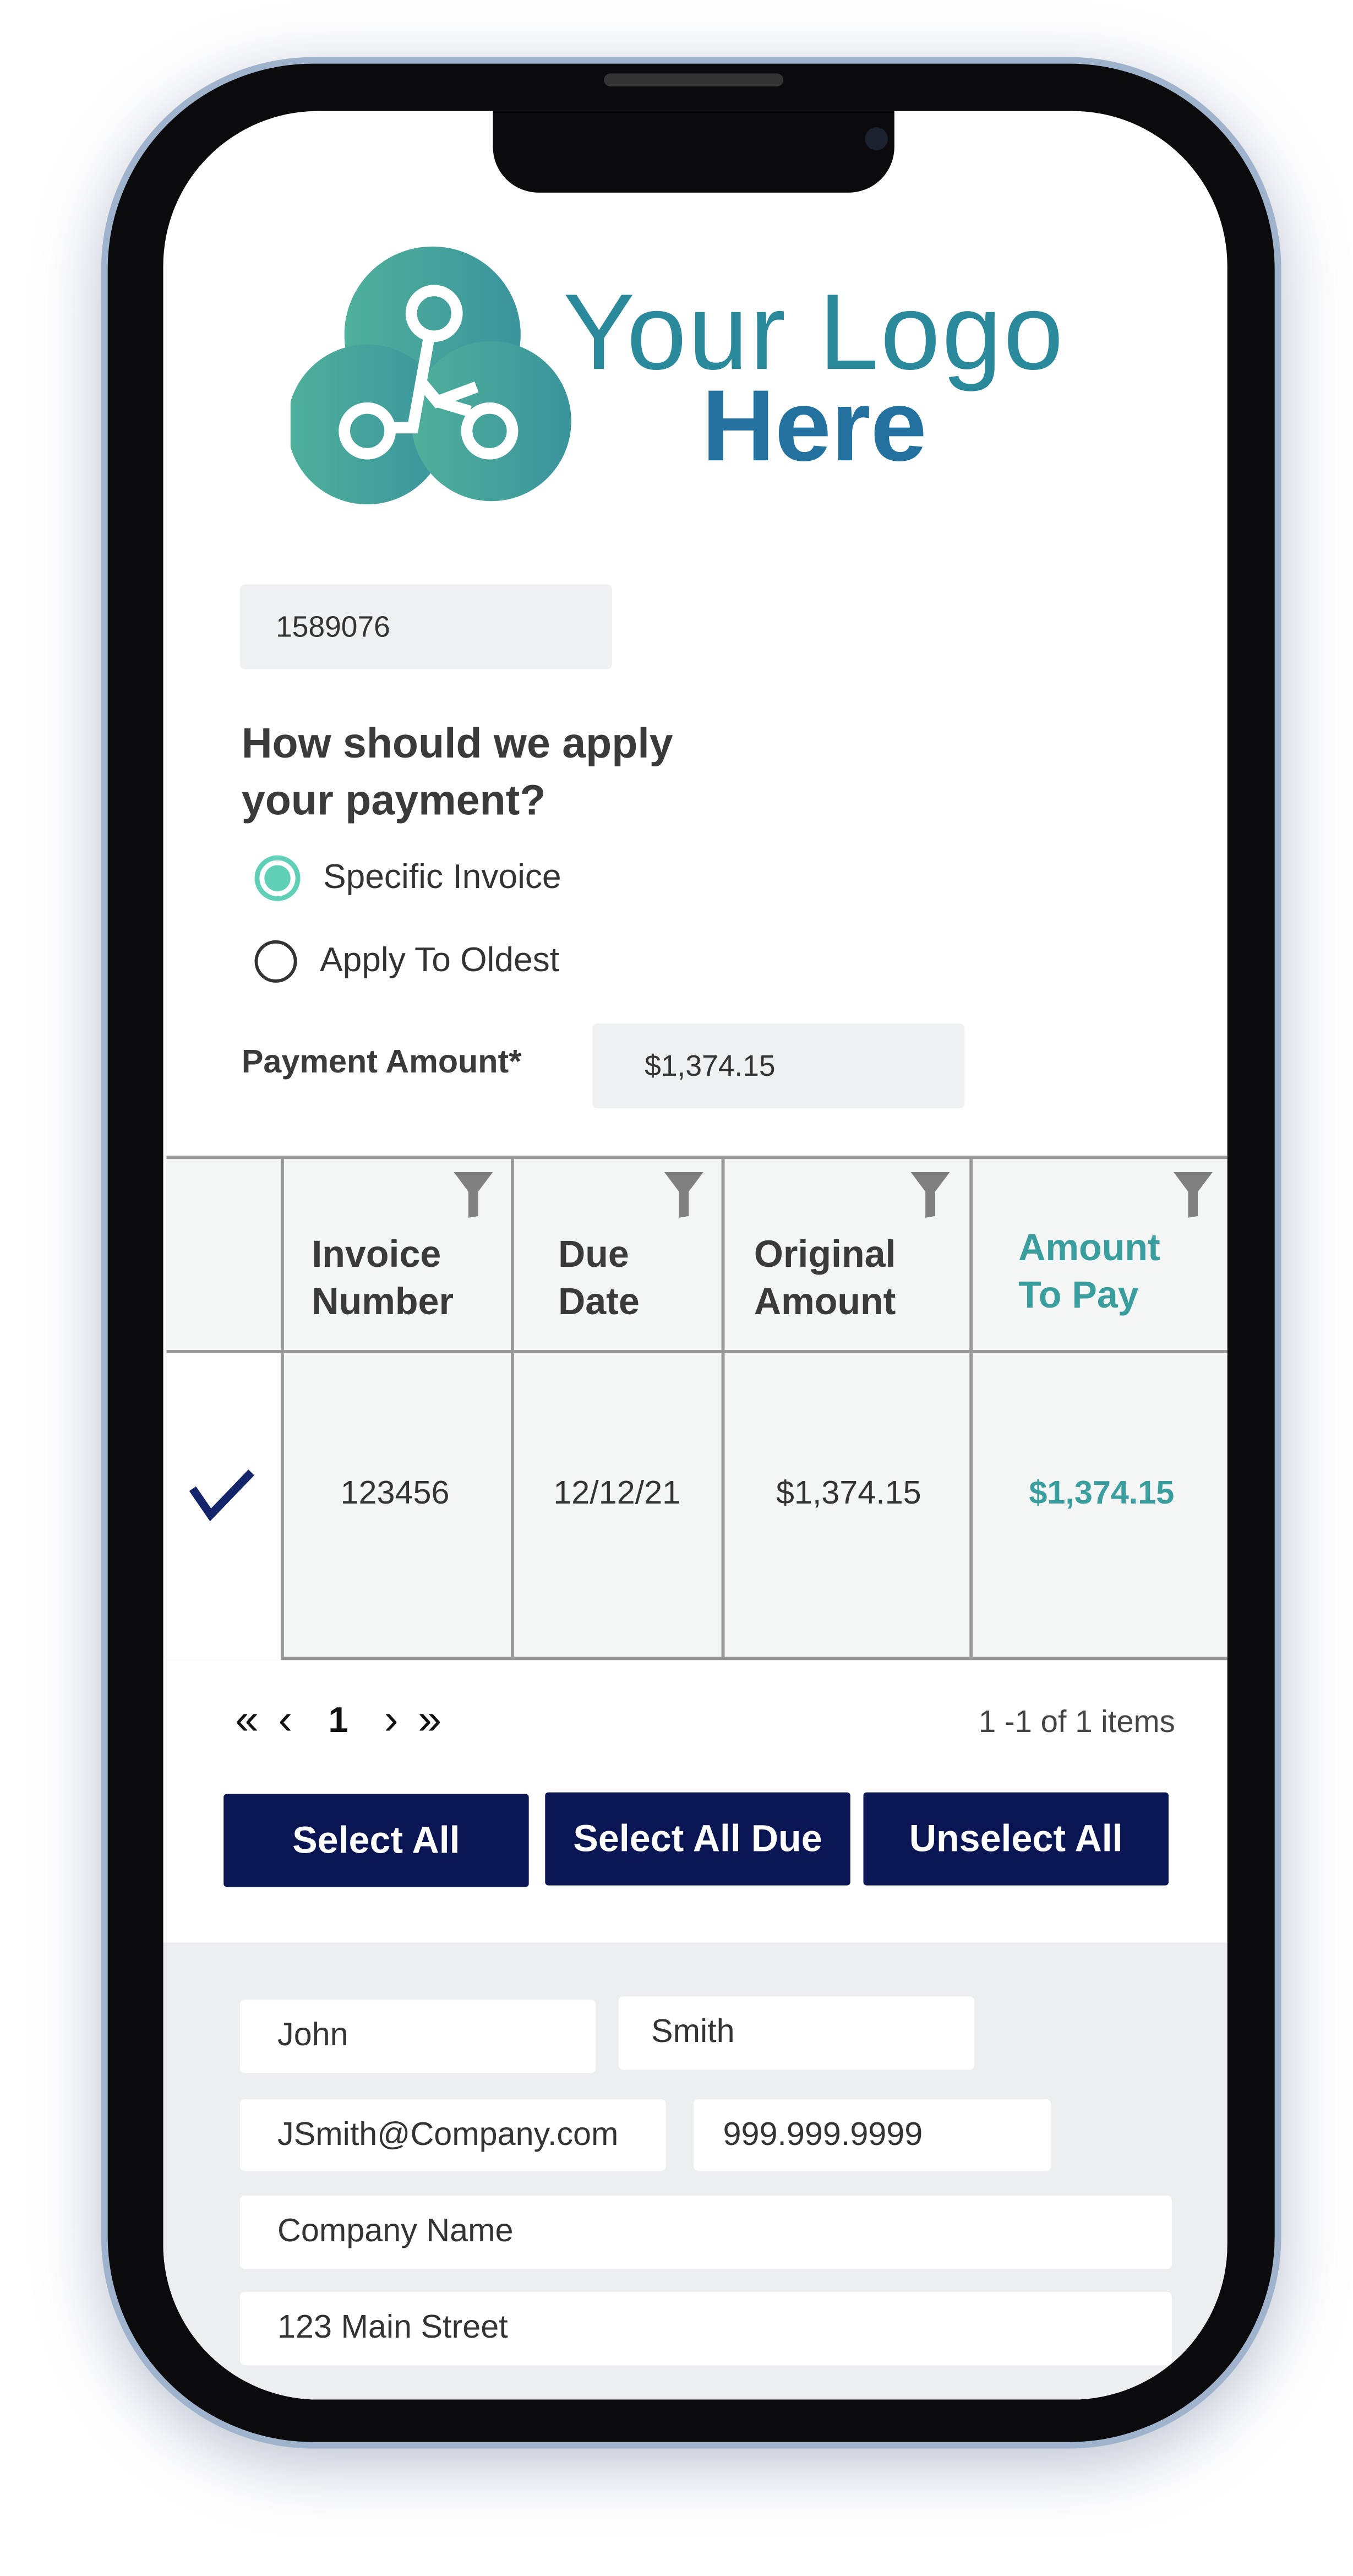 The image size is (1353, 2576). What do you see at coordinates (275, 961) in the screenshot?
I see `radio-unselected-icon` at bounding box center [275, 961].